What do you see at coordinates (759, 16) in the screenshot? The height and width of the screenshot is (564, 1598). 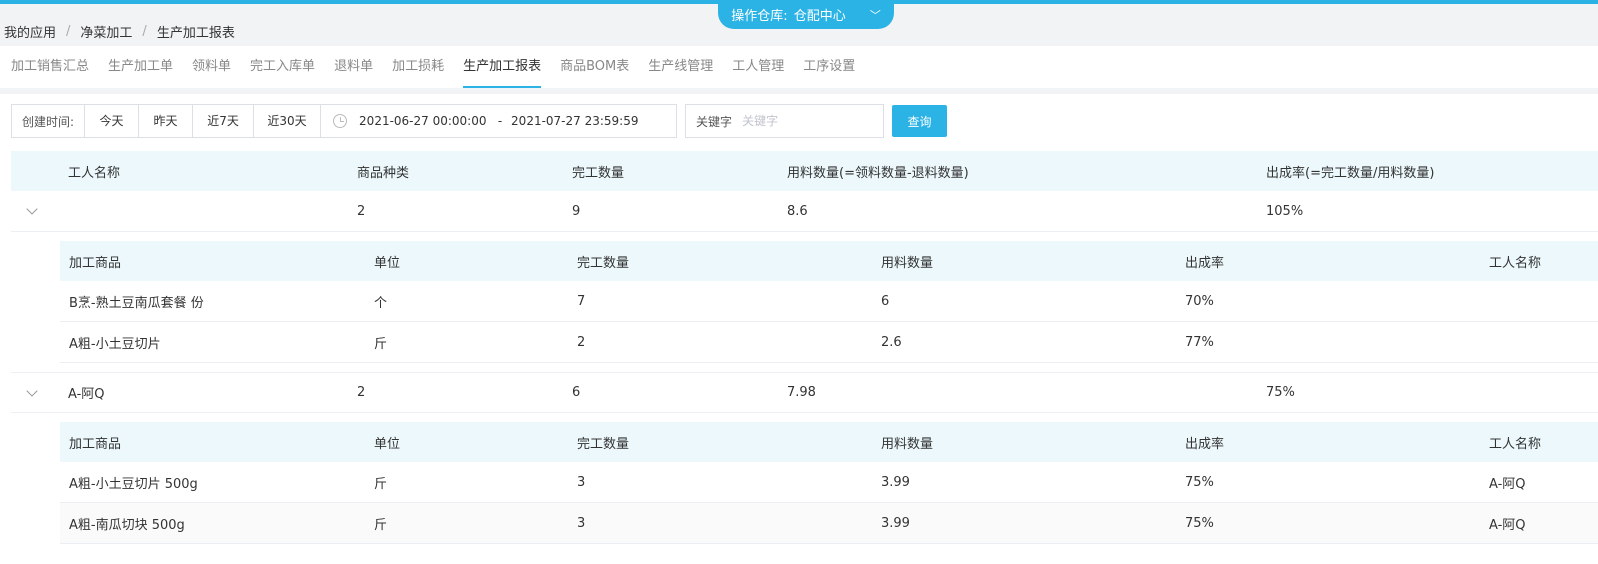 I see `warehouse-label: 操作仓库:` at bounding box center [759, 16].